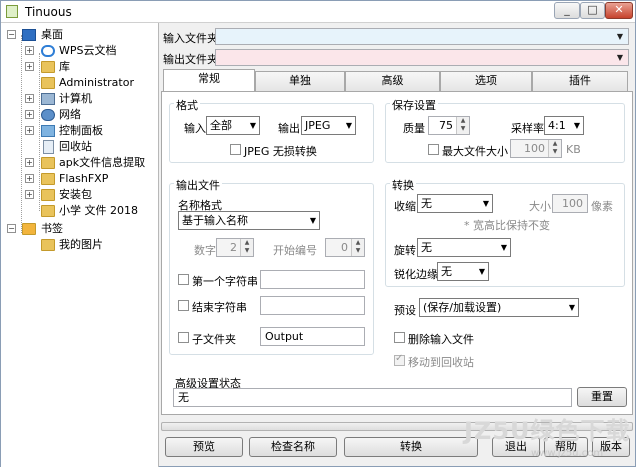  What do you see at coordinates (80, 99) in the screenshot?
I see `tree-item-computer: + 计算机` at bounding box center [80, 99].